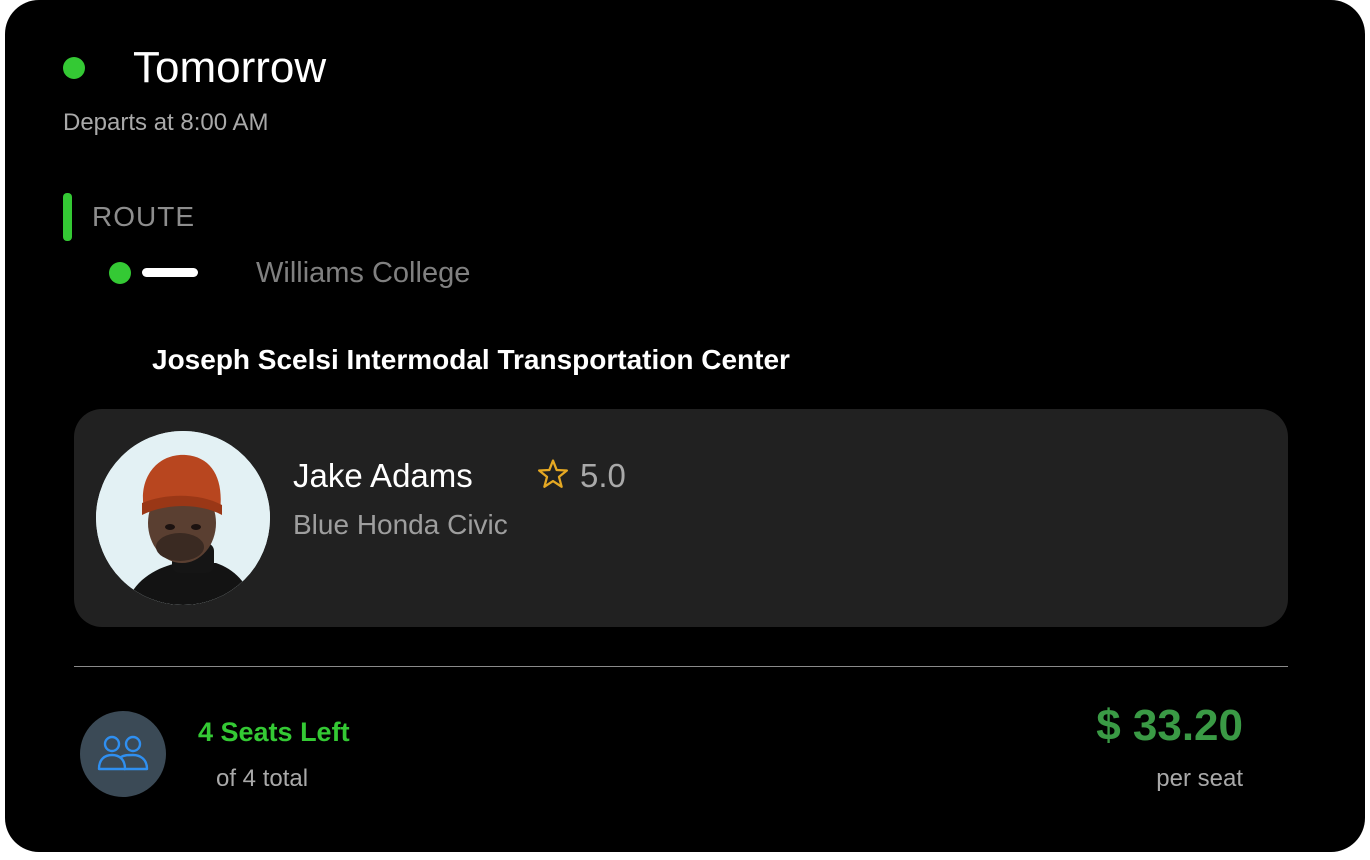 The height and width of the screenshot is (860, 1370). I want to click on driver-avatar, so click(183, 518).